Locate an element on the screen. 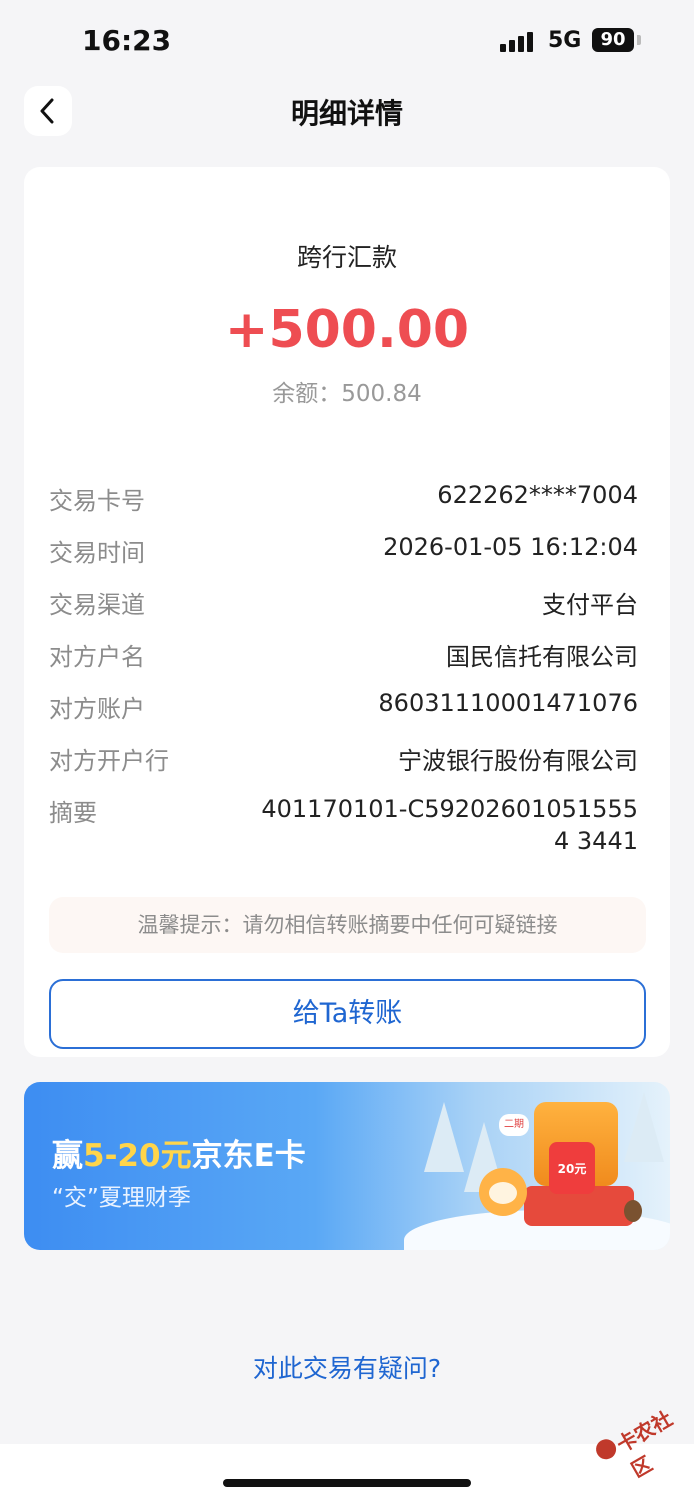  detail-value: 国民信托有限公司 is located at coordinates (542, 657).